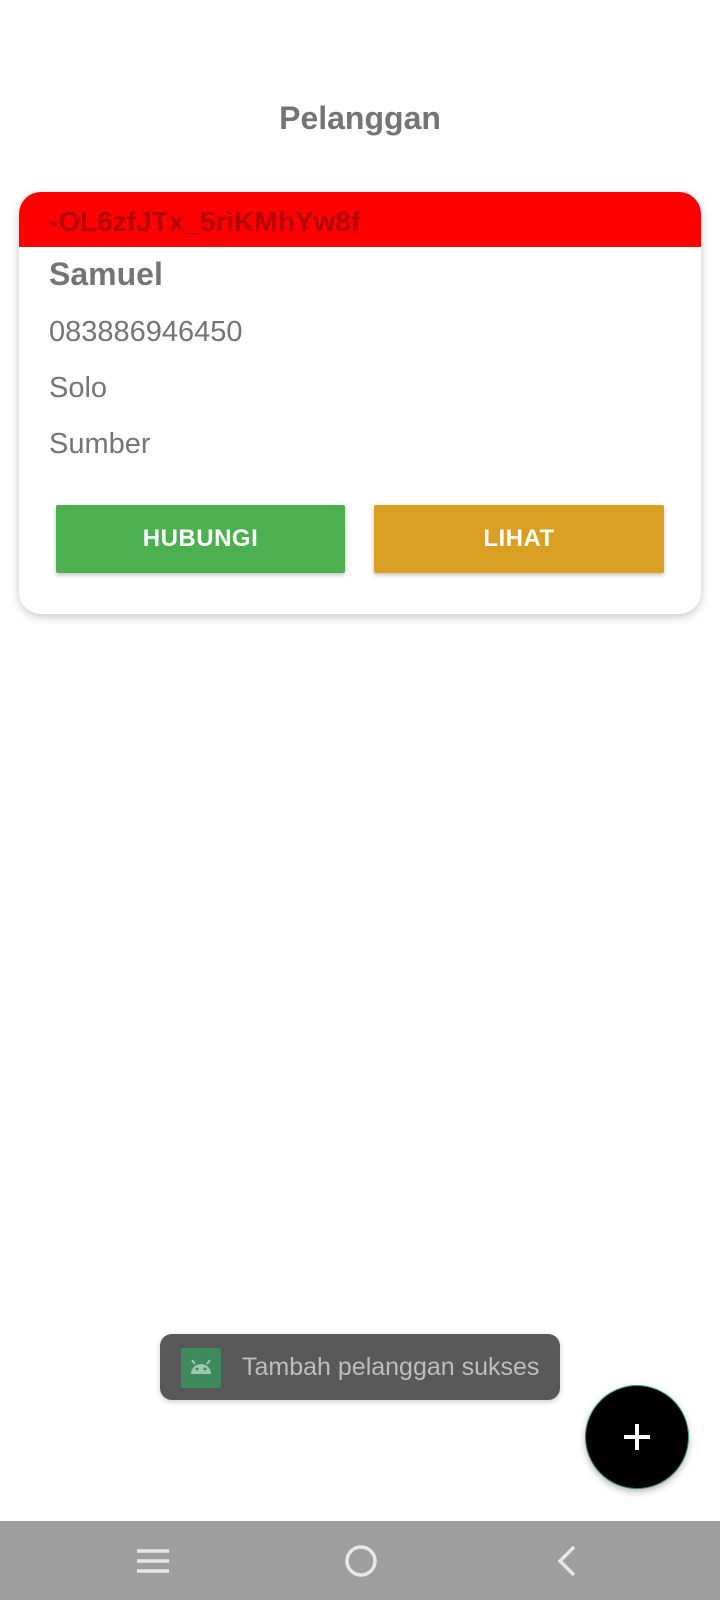 The width and height of the screenshot is (720, 1600). I want to click on back-button, so click(568, 1561).